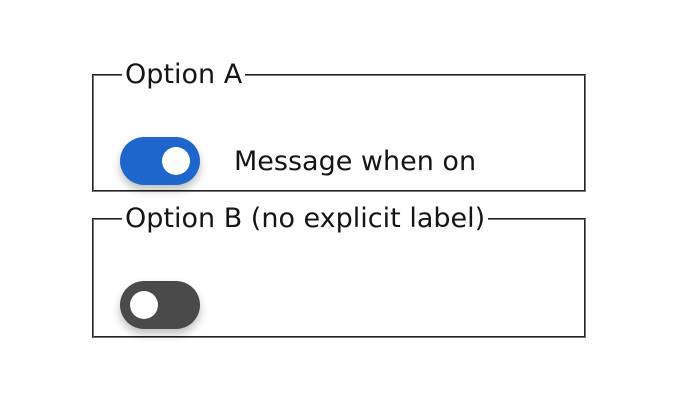 The width and height of the screenshot is (680, 400). I want to click on option-a-legend: Option A, so click(184, 74).